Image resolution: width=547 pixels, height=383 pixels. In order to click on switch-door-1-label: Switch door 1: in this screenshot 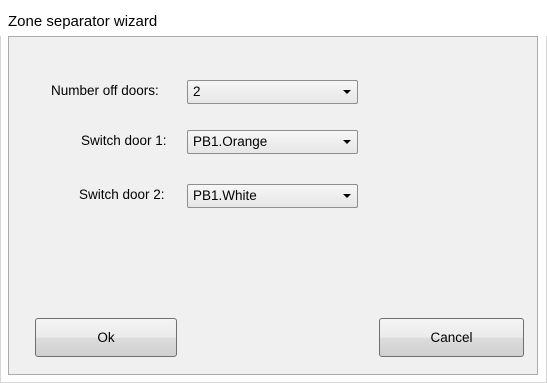, I will do `click(124, 140)`.